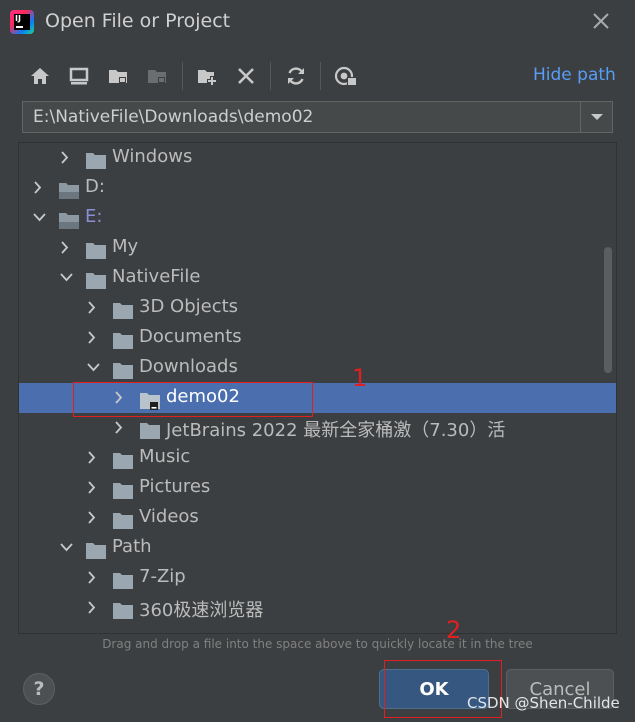 The image size is (635, 722). I want to click on tree-row-label: JetBrains 2022 最新全家桶激（7.30）活, so click(336, 430).